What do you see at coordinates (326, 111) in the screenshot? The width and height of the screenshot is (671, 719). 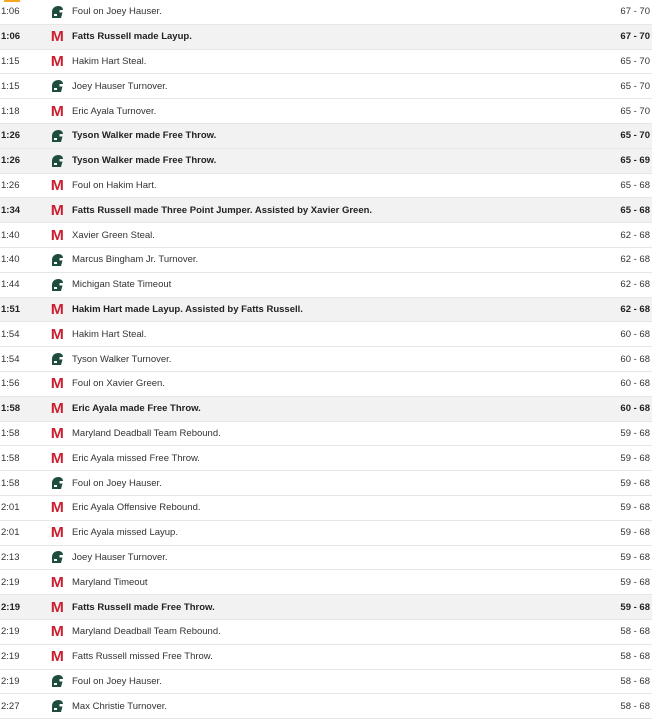 I see `play-row: 1:18 M Eric Ayala Turnover. 65 - 70` at bounding box center [326, 111].